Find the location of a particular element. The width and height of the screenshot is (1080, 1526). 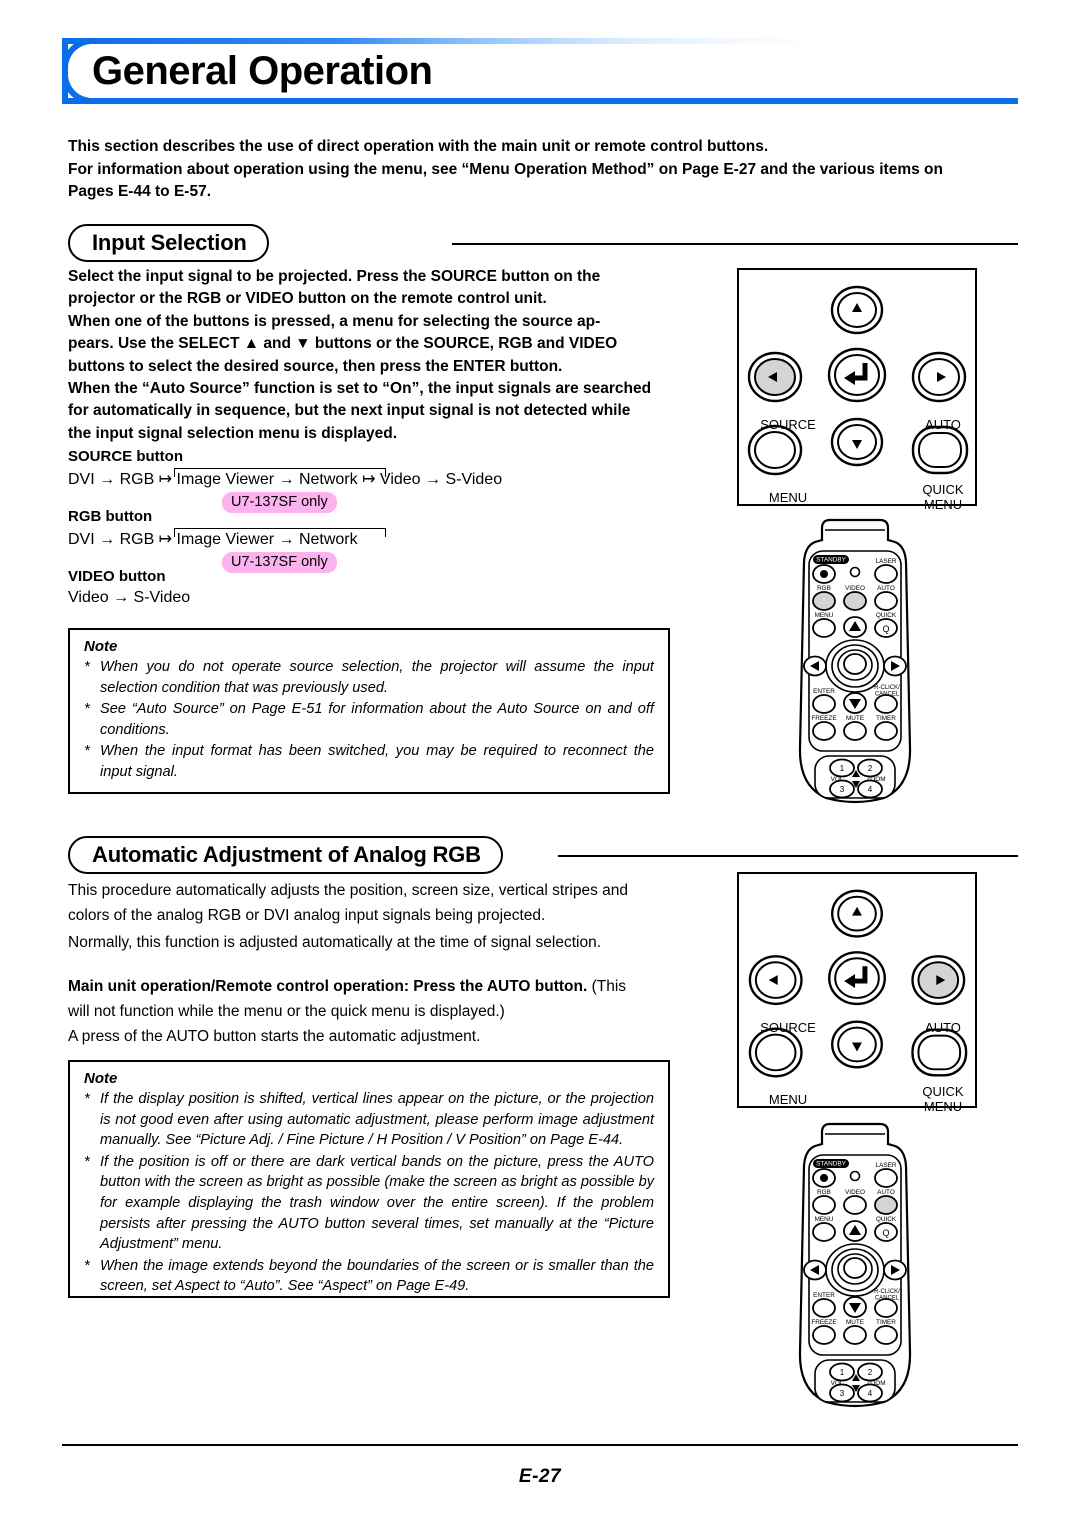

projector-control-panel-top: SOURCE AUTO MENU QUICK MENU is located at coordinates (857, 390).